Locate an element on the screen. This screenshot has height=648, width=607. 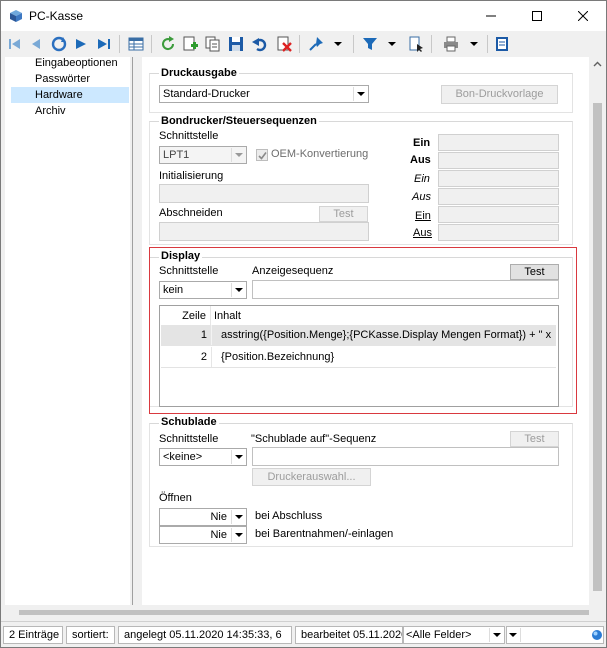
print-button is located at coordinates (451, 44).